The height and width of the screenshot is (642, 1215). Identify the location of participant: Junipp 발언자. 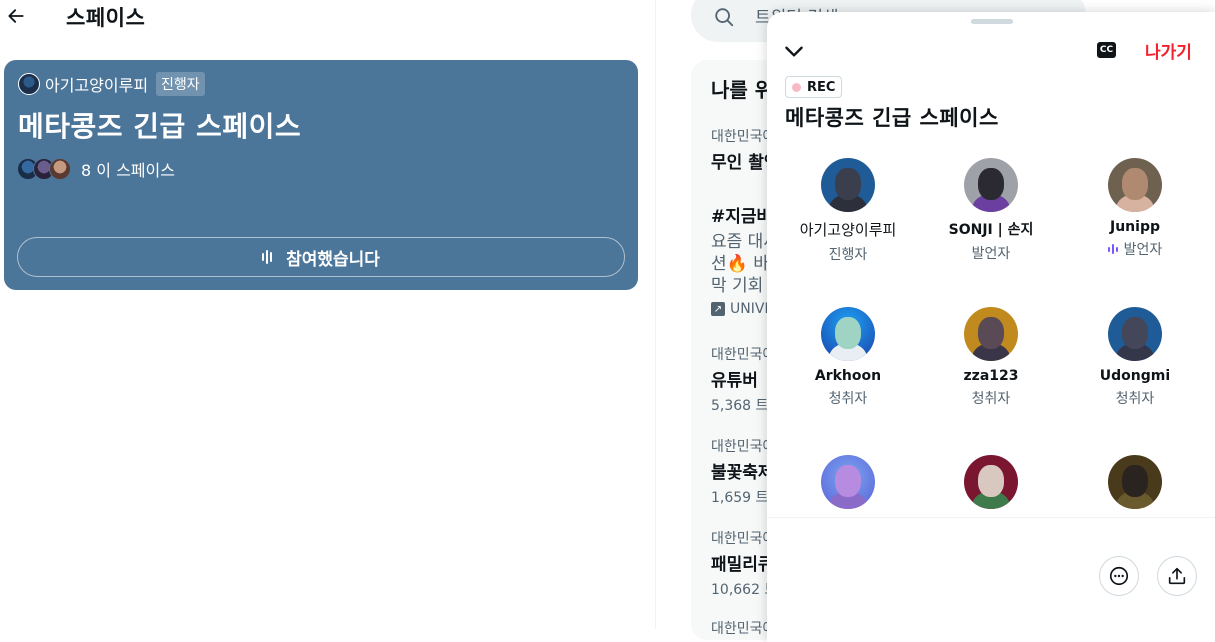
(1135, 208).